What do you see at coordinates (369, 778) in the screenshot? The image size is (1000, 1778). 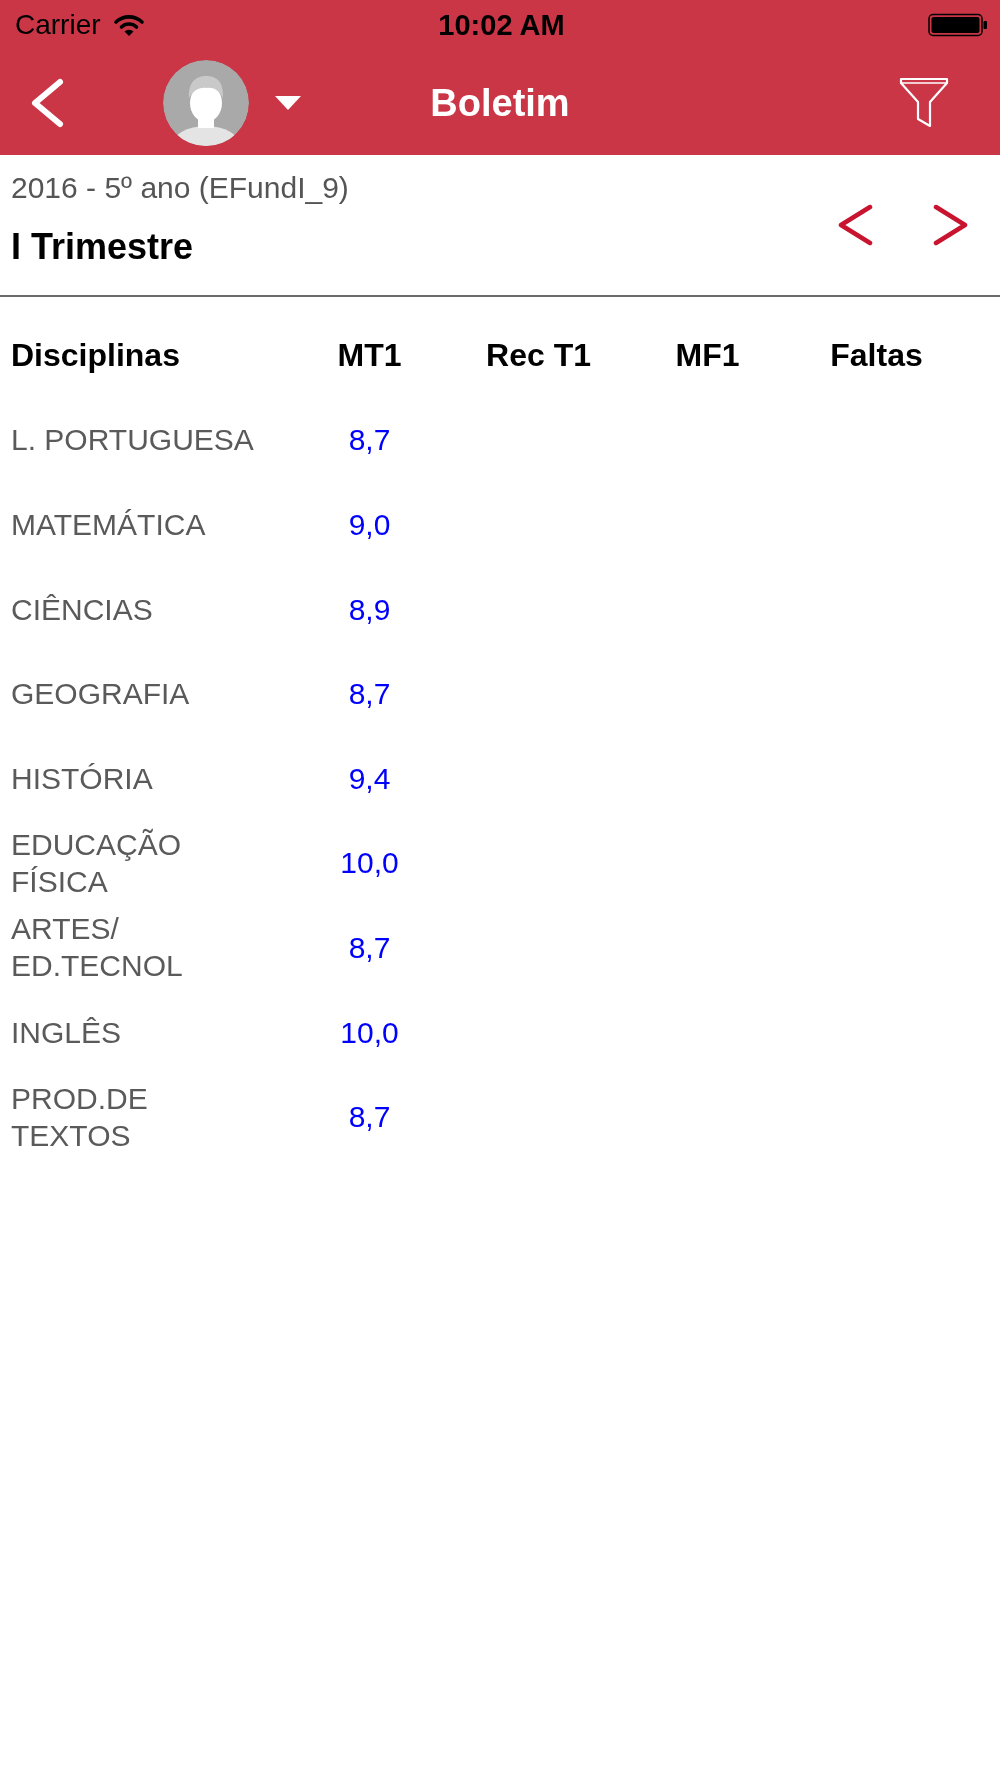 I see `grade-value: 9,4` at bounding box center [369, 778].